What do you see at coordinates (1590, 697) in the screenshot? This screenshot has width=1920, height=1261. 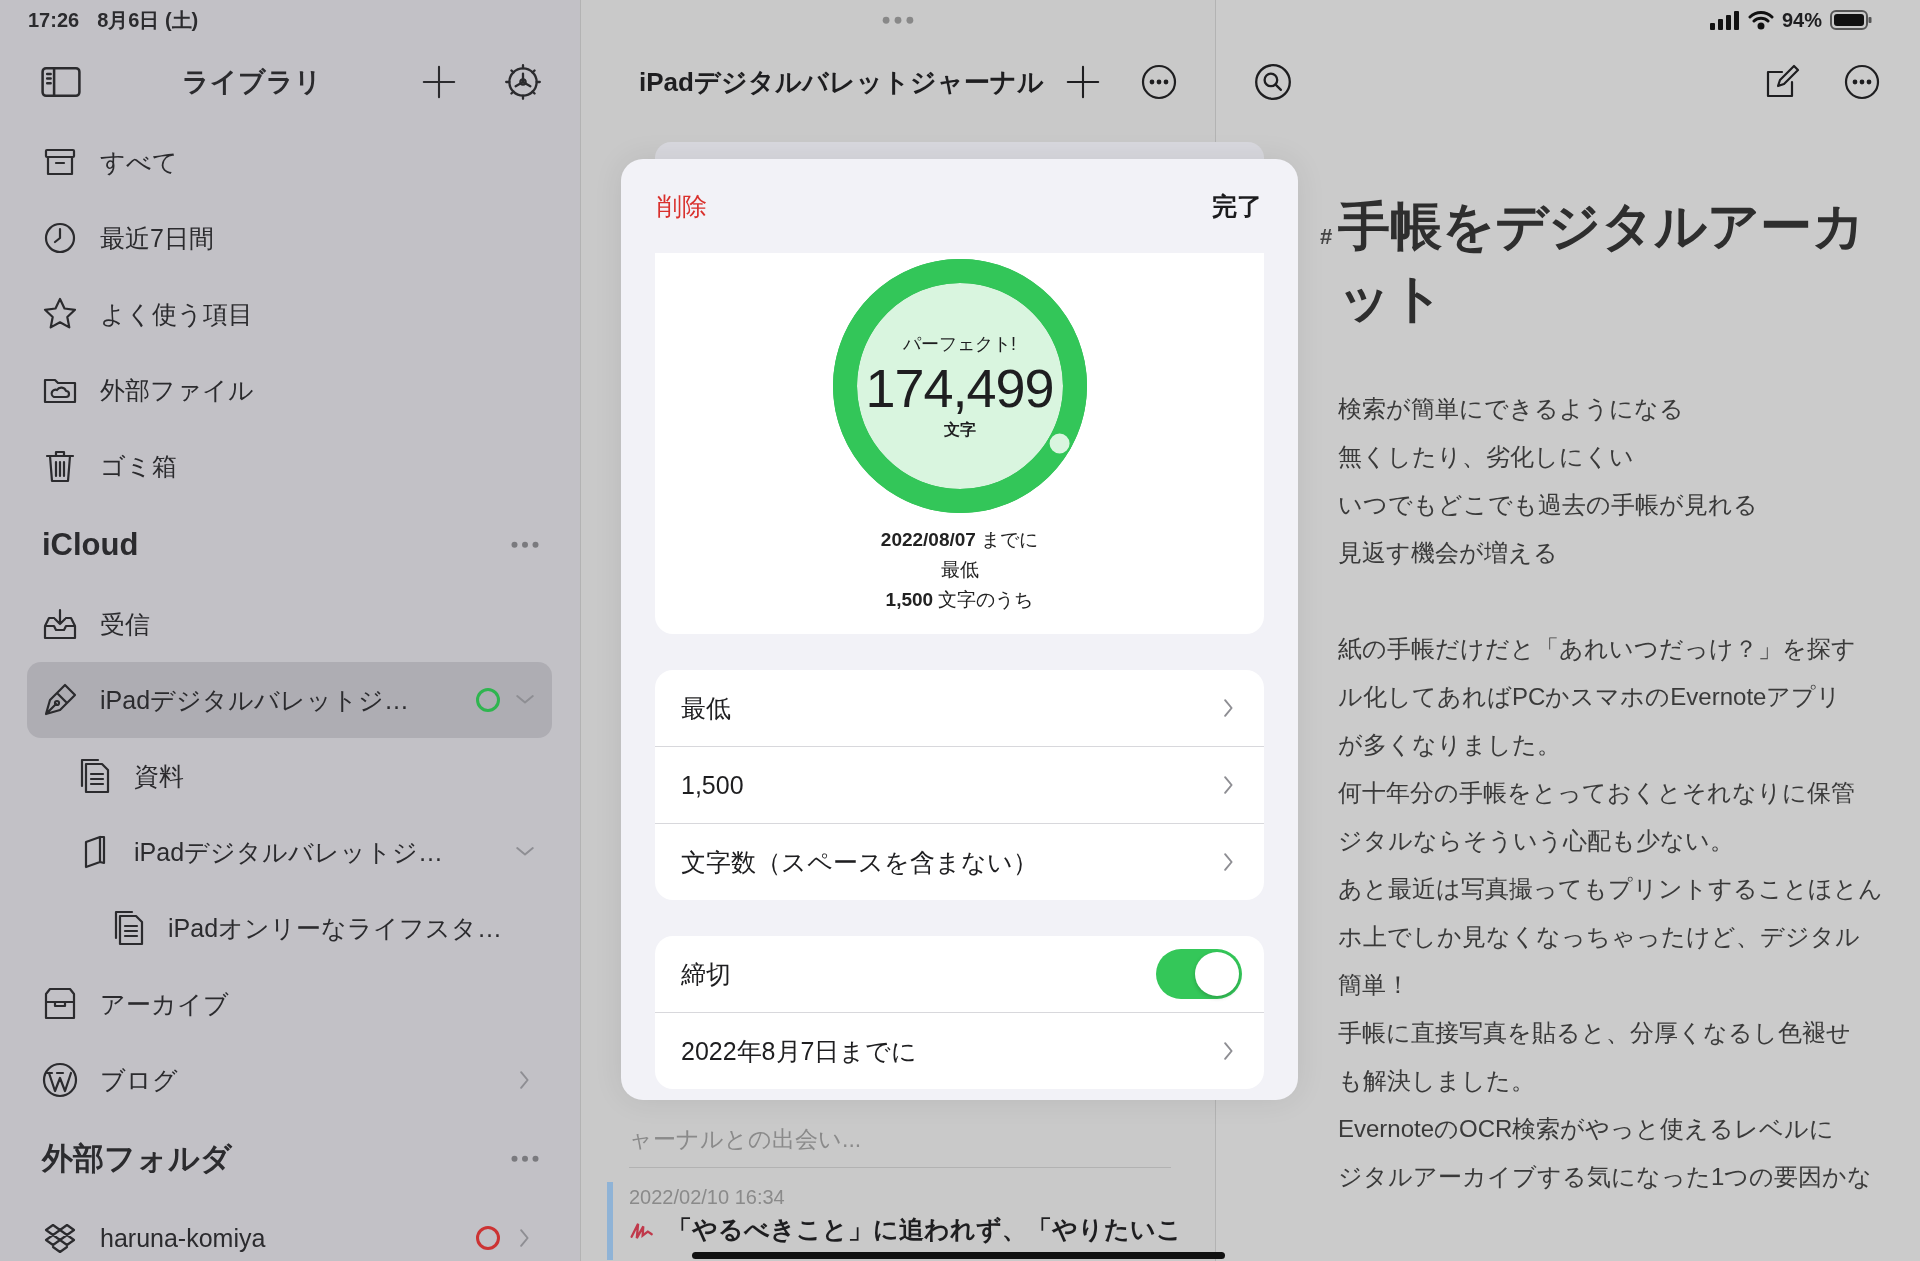 I see `body-text: ル化してあればPCかスマホのEvernoteアプリ` at bounding box center [1590, 697].